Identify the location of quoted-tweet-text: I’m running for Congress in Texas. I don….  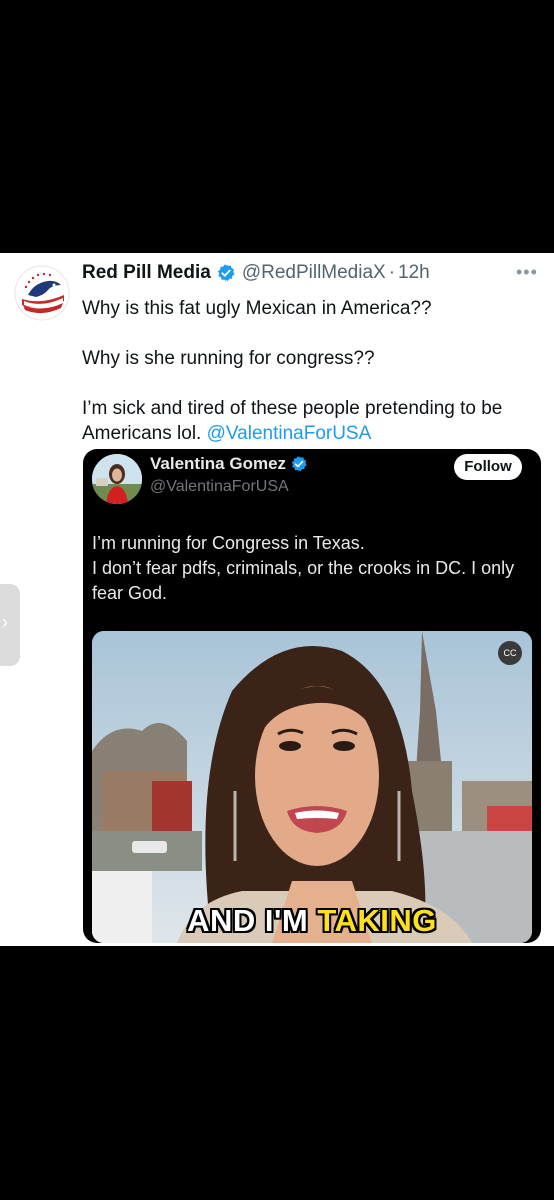
(307, 568).